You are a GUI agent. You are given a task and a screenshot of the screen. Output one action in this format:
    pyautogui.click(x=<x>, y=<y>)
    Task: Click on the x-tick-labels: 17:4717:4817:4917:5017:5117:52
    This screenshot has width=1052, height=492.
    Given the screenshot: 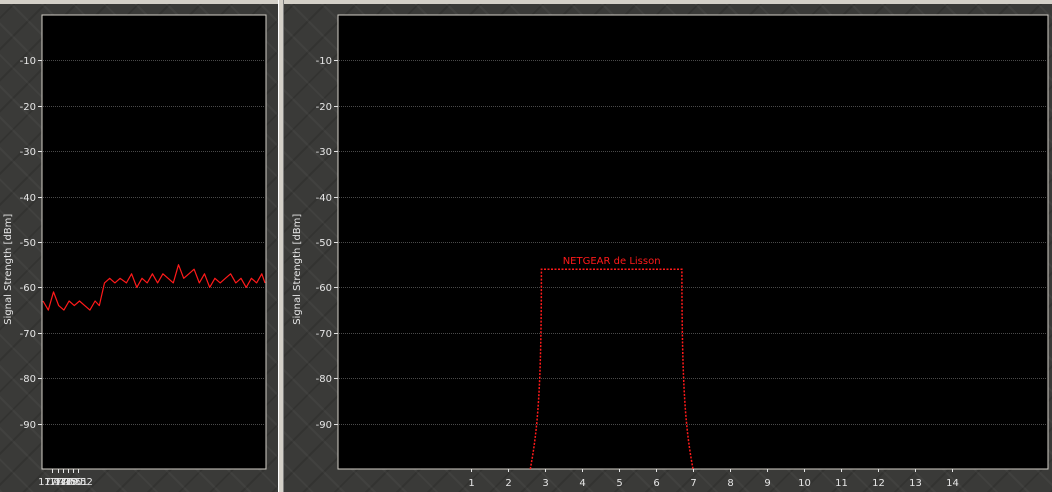 What is the action you would take?
    pyautogui.click(x=65, y=478)
    